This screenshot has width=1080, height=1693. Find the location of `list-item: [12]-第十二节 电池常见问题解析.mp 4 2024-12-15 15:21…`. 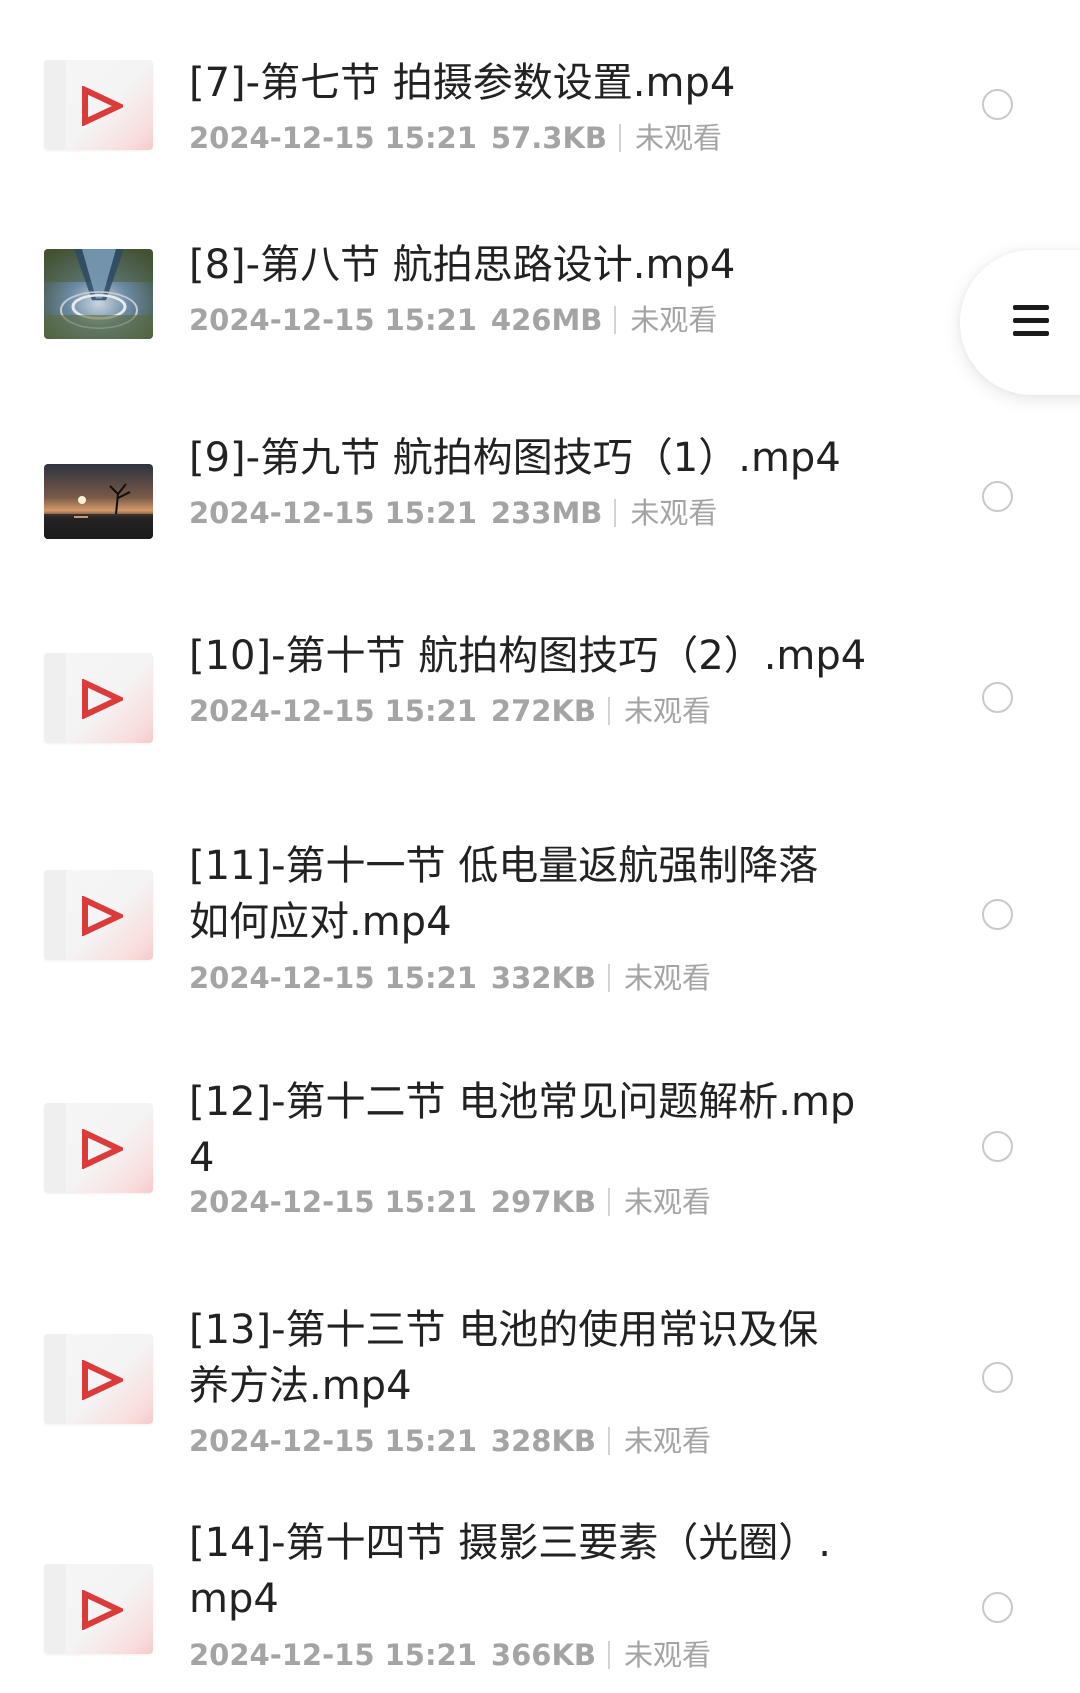

list-item: [12]-第十二节 电池常见问题解析.mp 4 2024-12-15 15:21… is located at coordinates (540, 1143).